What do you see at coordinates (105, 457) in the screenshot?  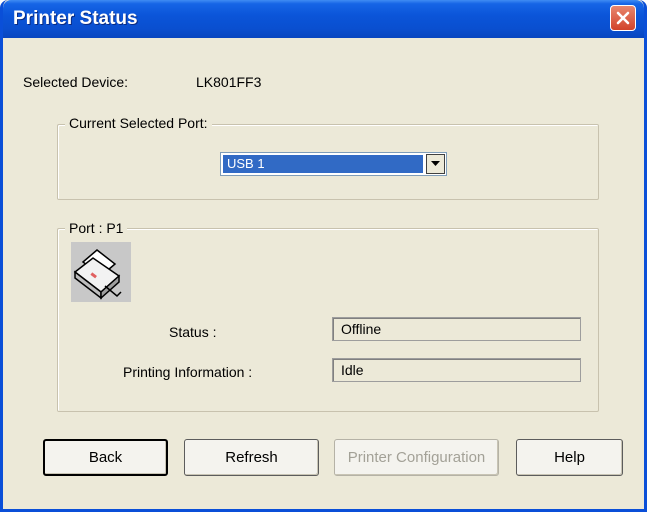 I see `back-button: Back` at bounding box center [105, 457].